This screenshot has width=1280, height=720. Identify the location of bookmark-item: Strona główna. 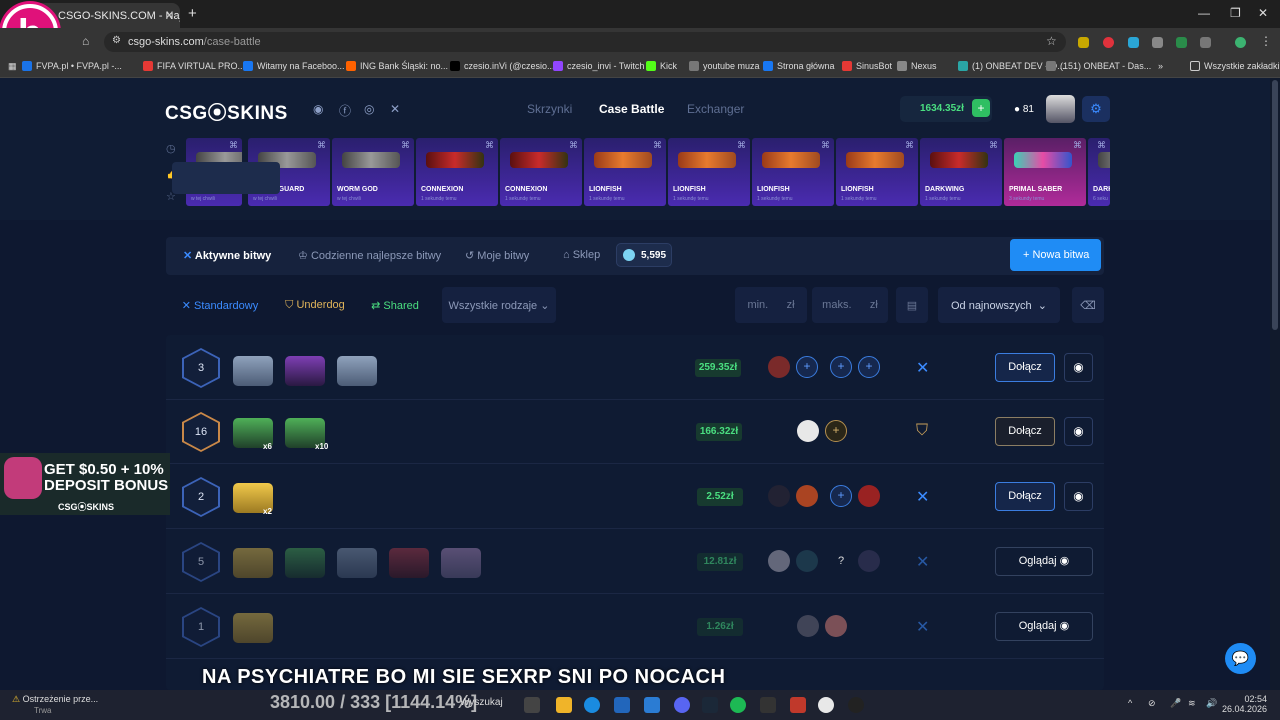
(799, 66).